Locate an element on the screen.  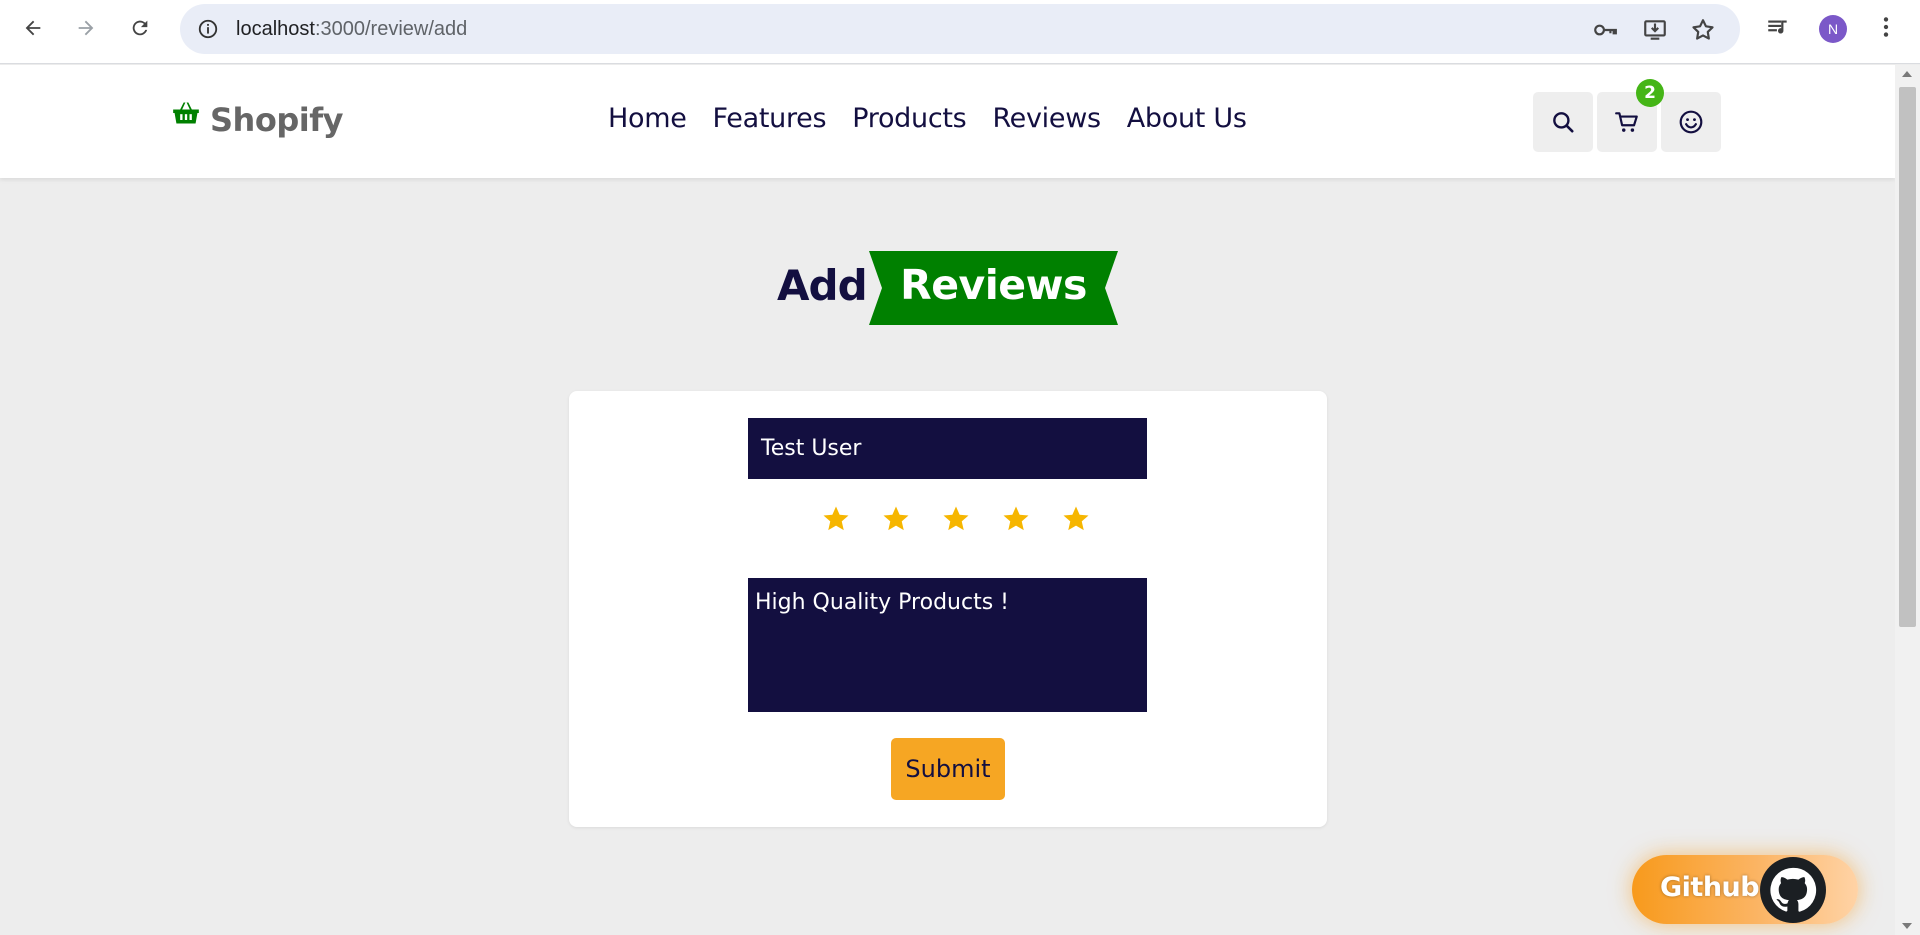
nav-link-reviews: Reviews is located at coordinates (1046, 118).